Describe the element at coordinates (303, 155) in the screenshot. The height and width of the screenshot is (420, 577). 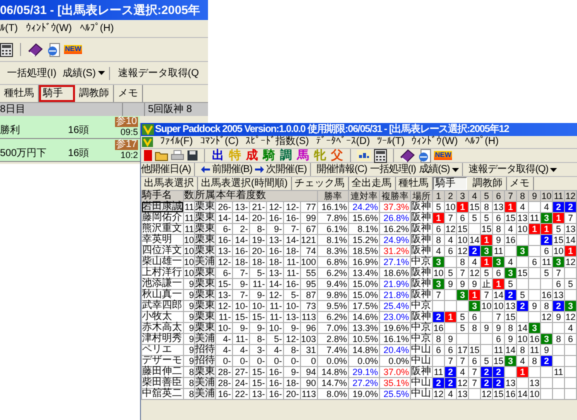
I see `toolbar-button: 馬` at that location.